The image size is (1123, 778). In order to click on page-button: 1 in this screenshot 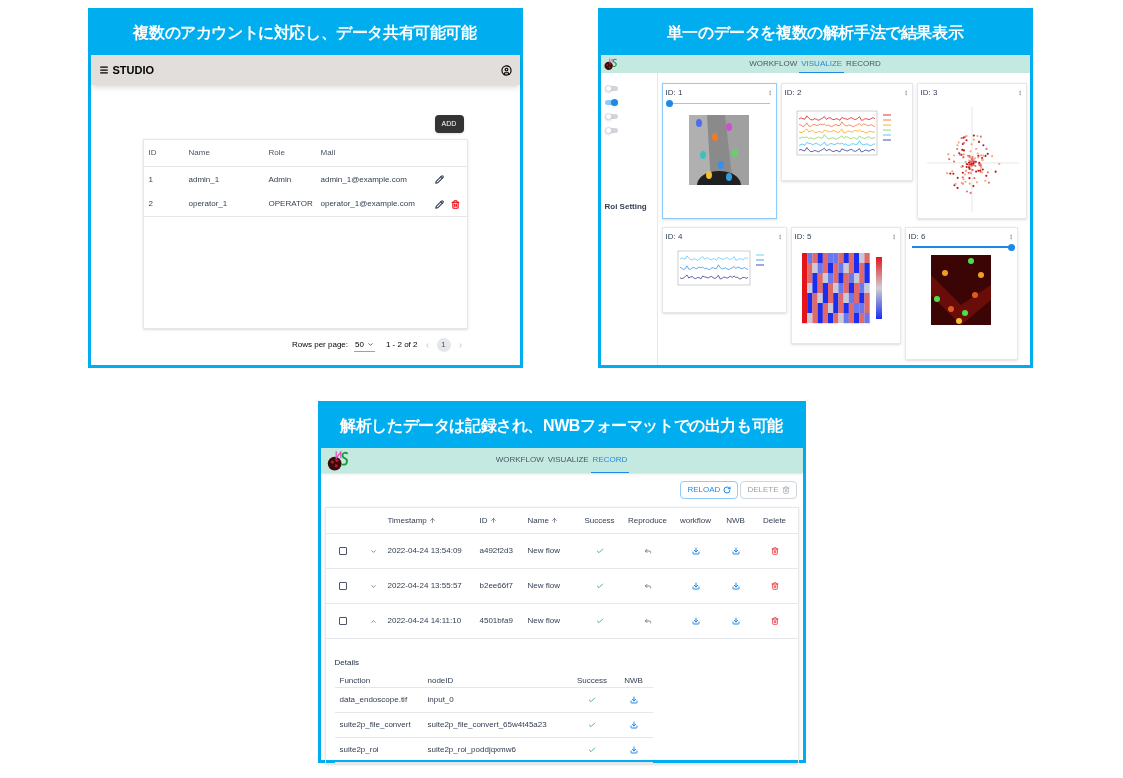, I will do `click(443, 345)`.